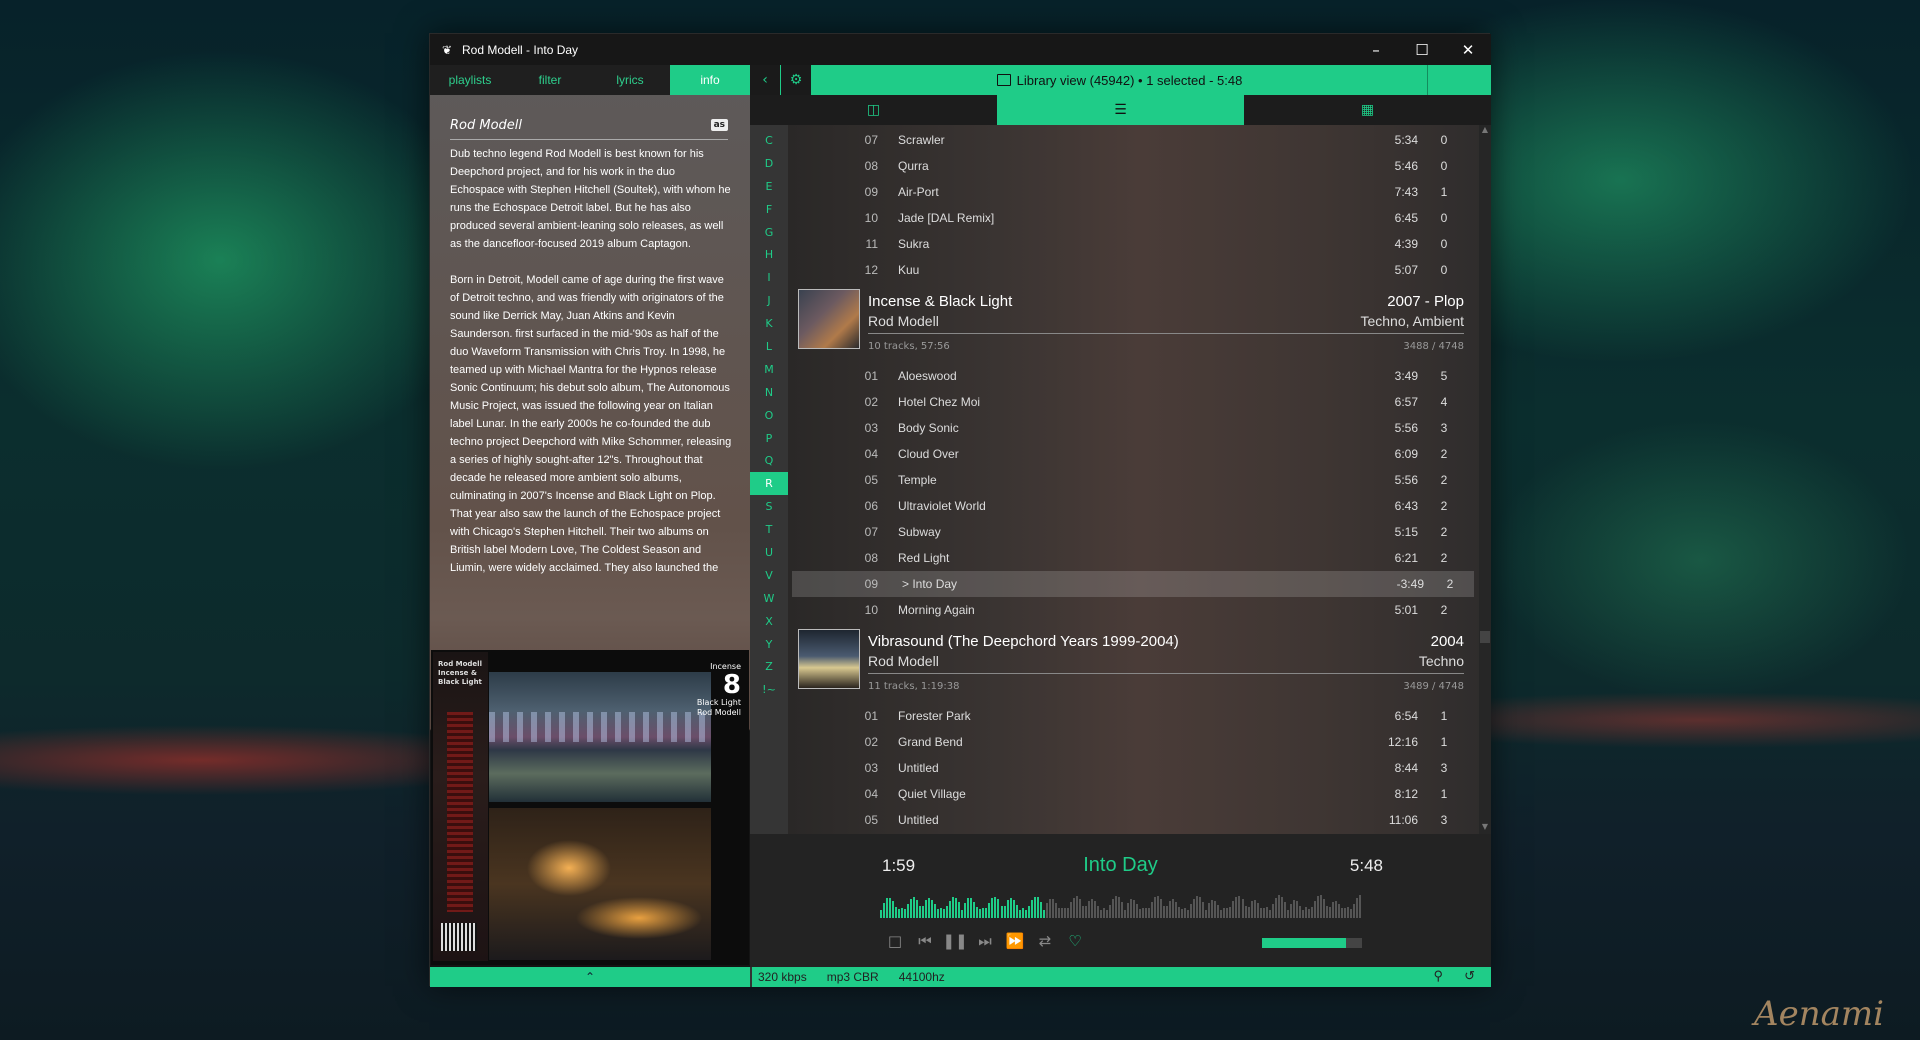 Image resolution: width=1920 pixels, height=1040 pixels. What do you see at coordinates (769, 254) in the screenshot?
I see `letter-index-item: H` at bounding box center [769, 254].